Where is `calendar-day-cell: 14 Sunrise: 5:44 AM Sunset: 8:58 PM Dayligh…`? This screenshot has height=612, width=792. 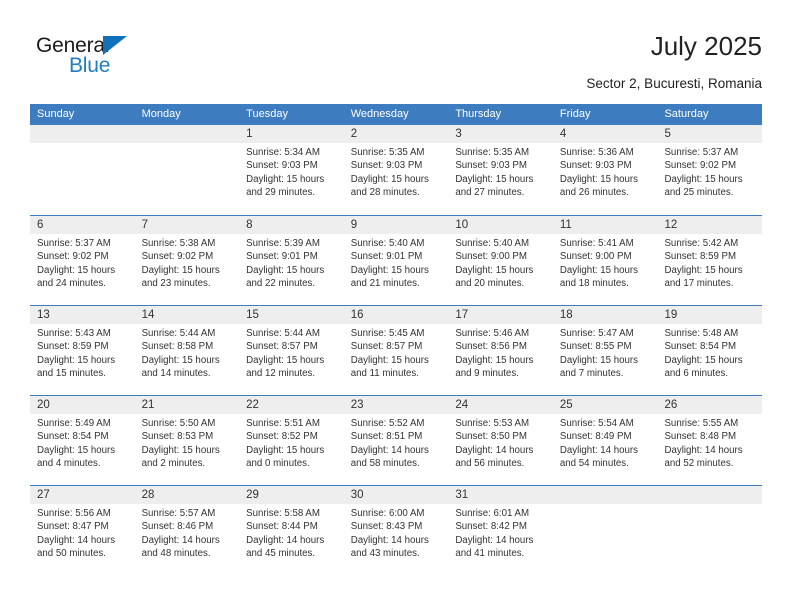 calendar-day-cell: 14 Sunrise: 5:44 AM Sunset: 8:58 PM Dayligh… is located at coordinates (187, 350).